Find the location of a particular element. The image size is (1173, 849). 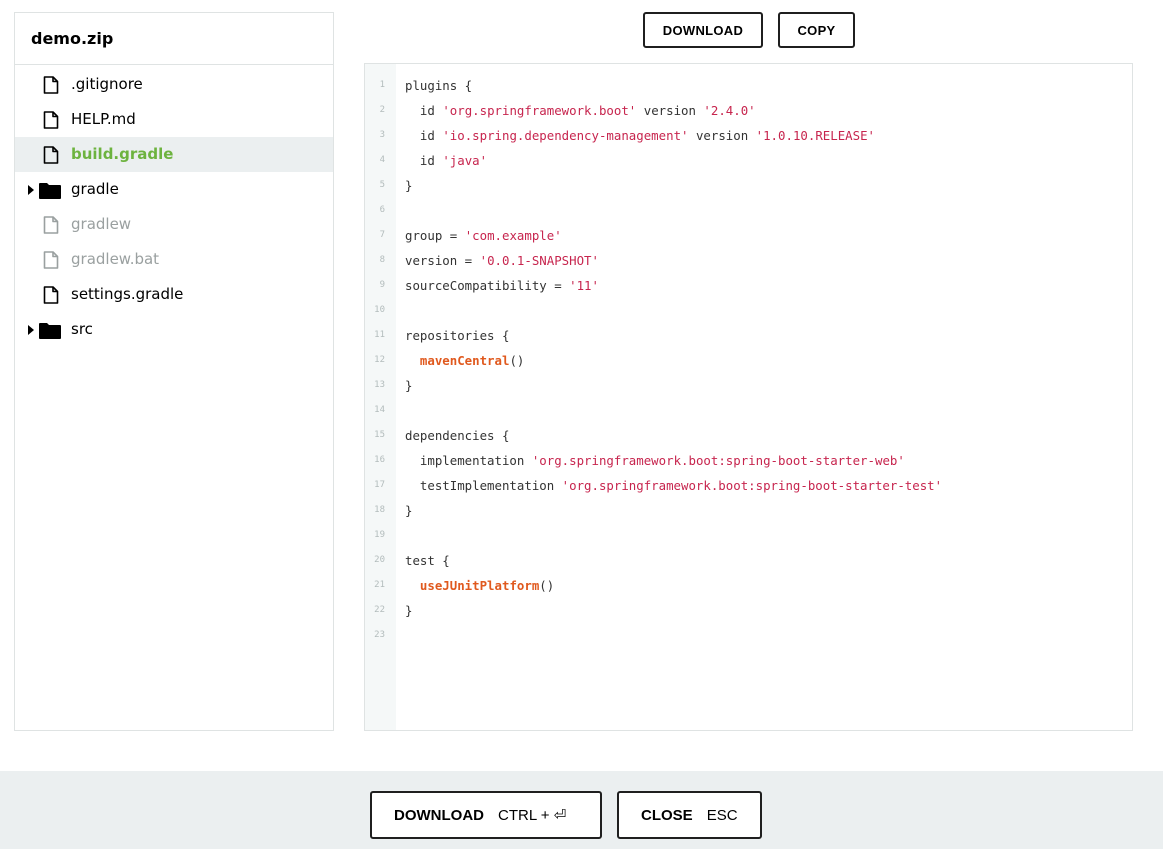

archive-title: demo.zip is located at coordinates (174, 39).